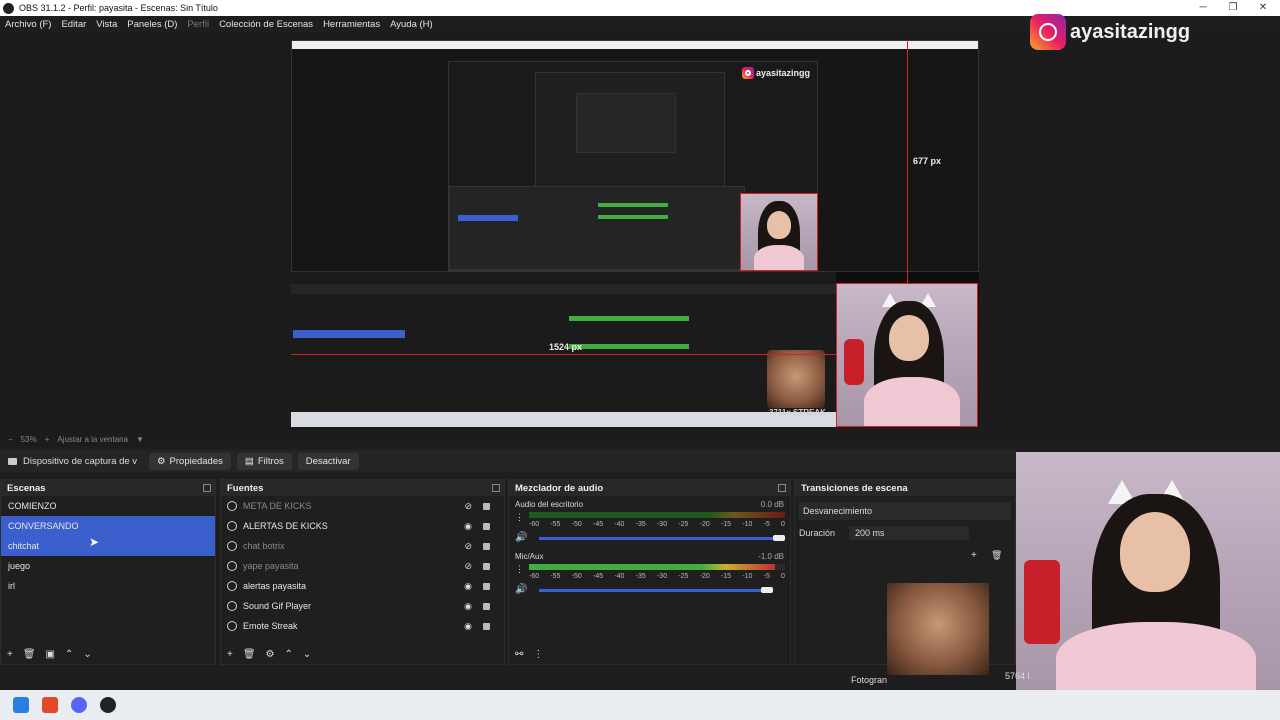 The width and height of the screenshot is (1280, 720). I want to click on menu-herramientas: Herramientas, so click(351, 24).